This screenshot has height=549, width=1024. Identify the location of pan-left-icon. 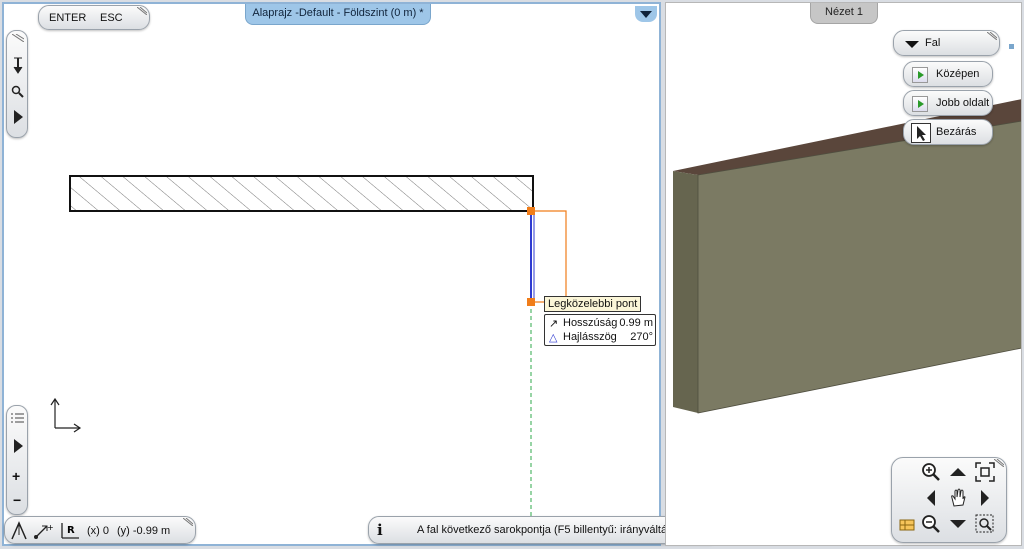
(931, 498).